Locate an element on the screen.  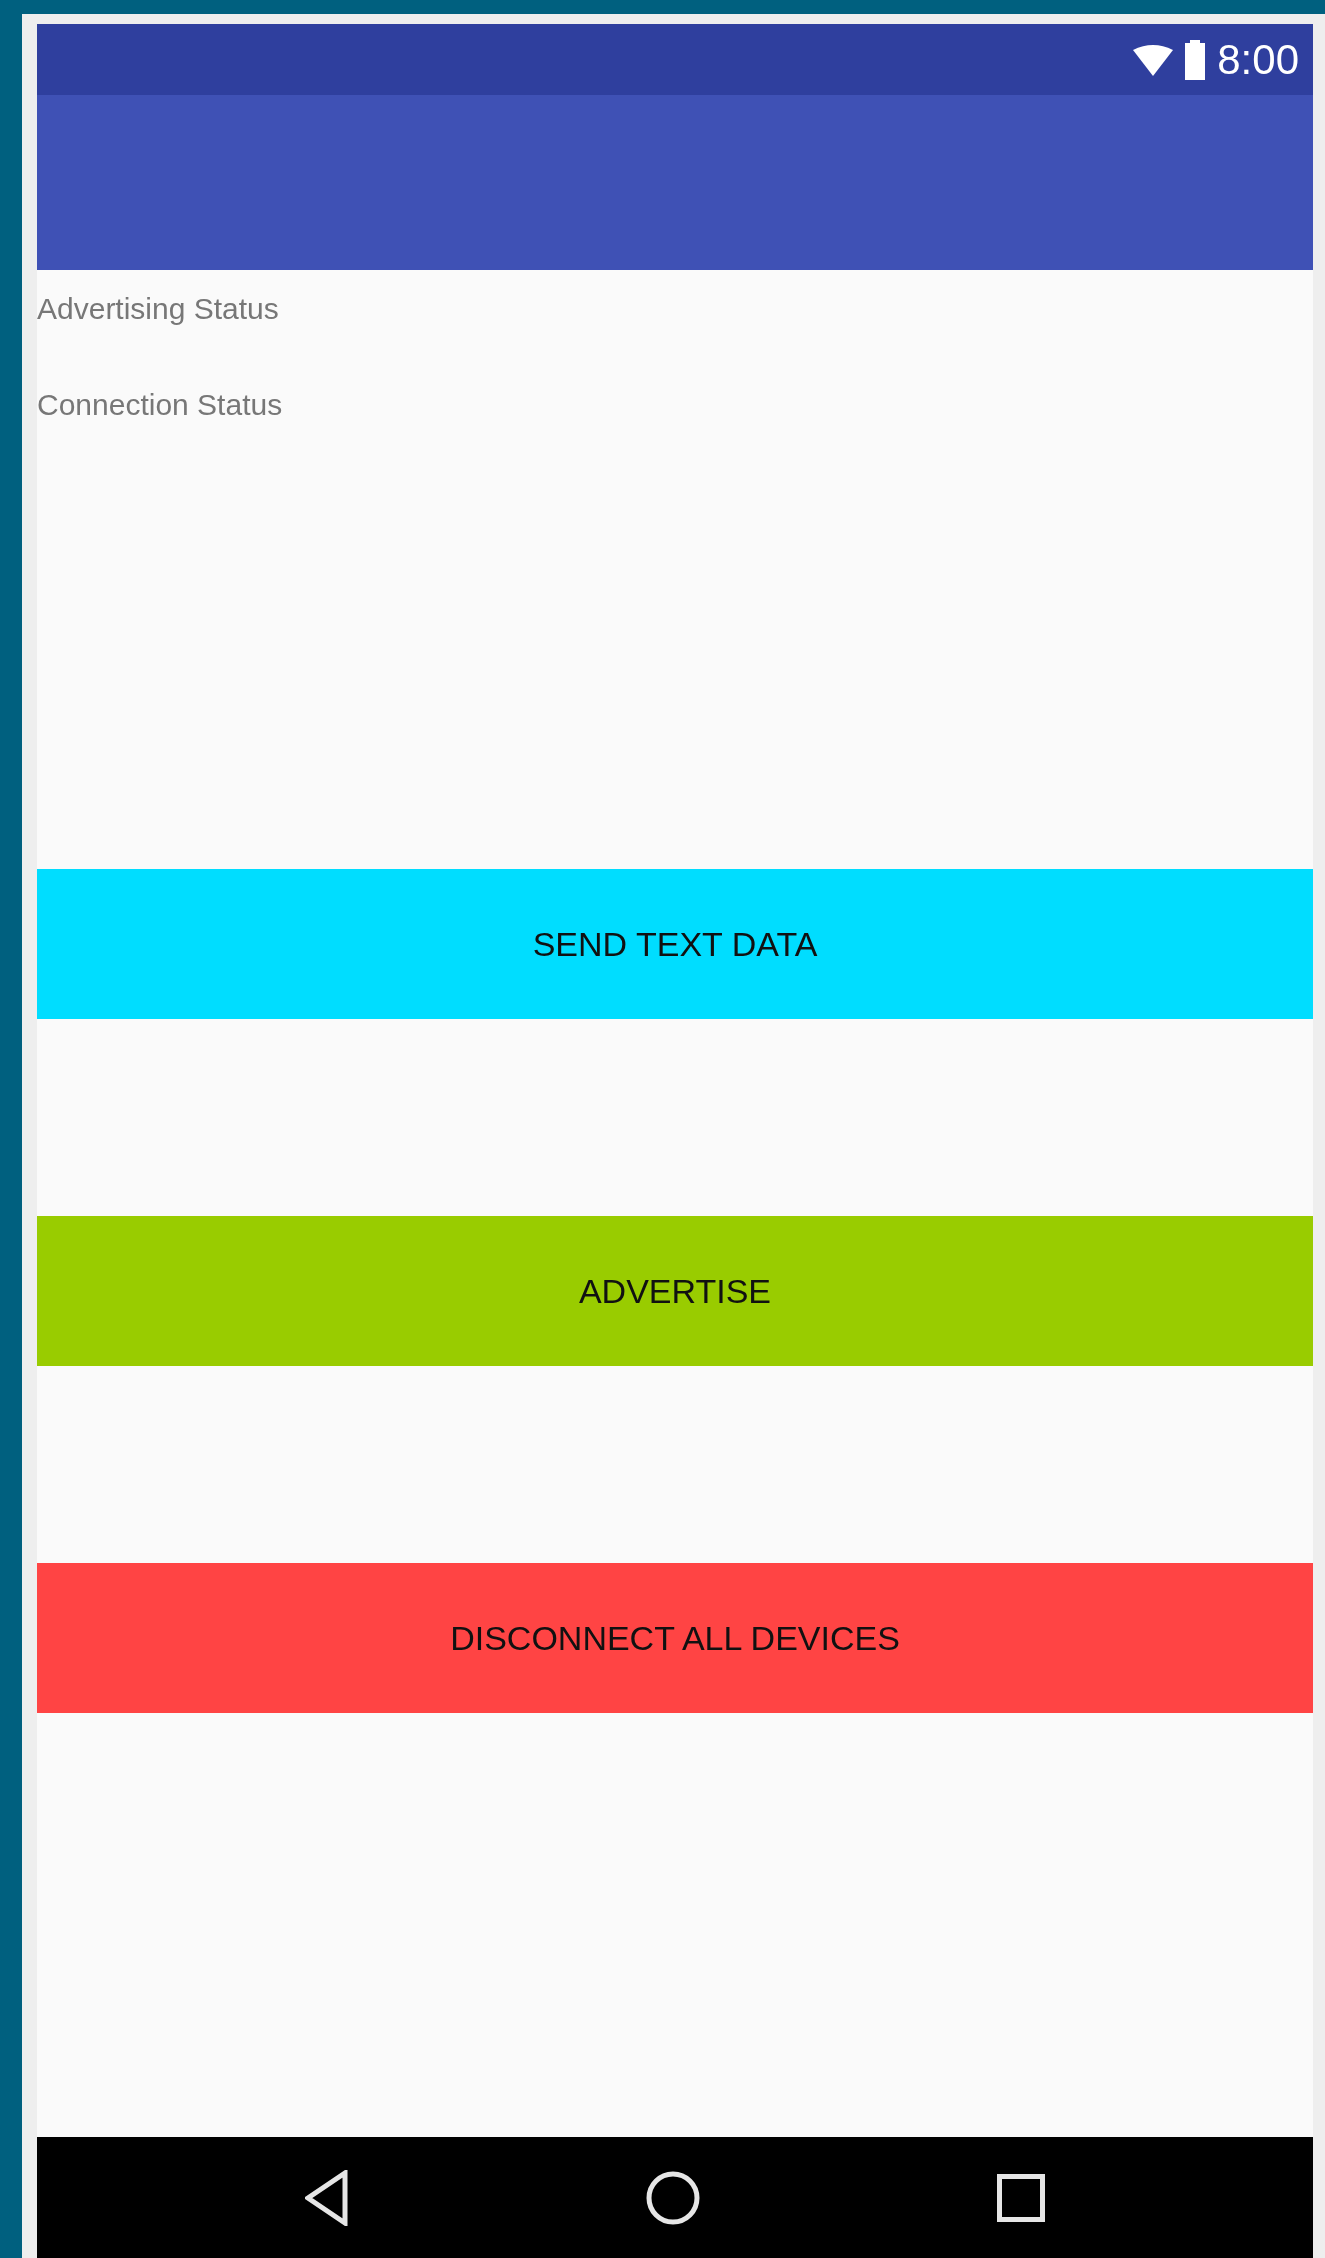
home-icon is located at coordinates (673, 2197).